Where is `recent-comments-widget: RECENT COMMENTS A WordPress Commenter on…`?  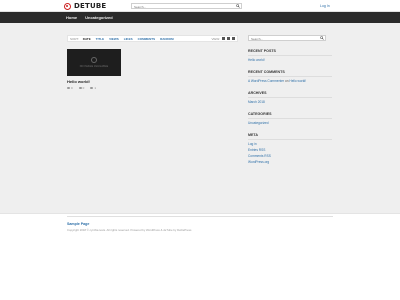 recent-comments-widget: RECENT COMMENTS A WordPress Commenter on… is located at coordinates (290, 76).